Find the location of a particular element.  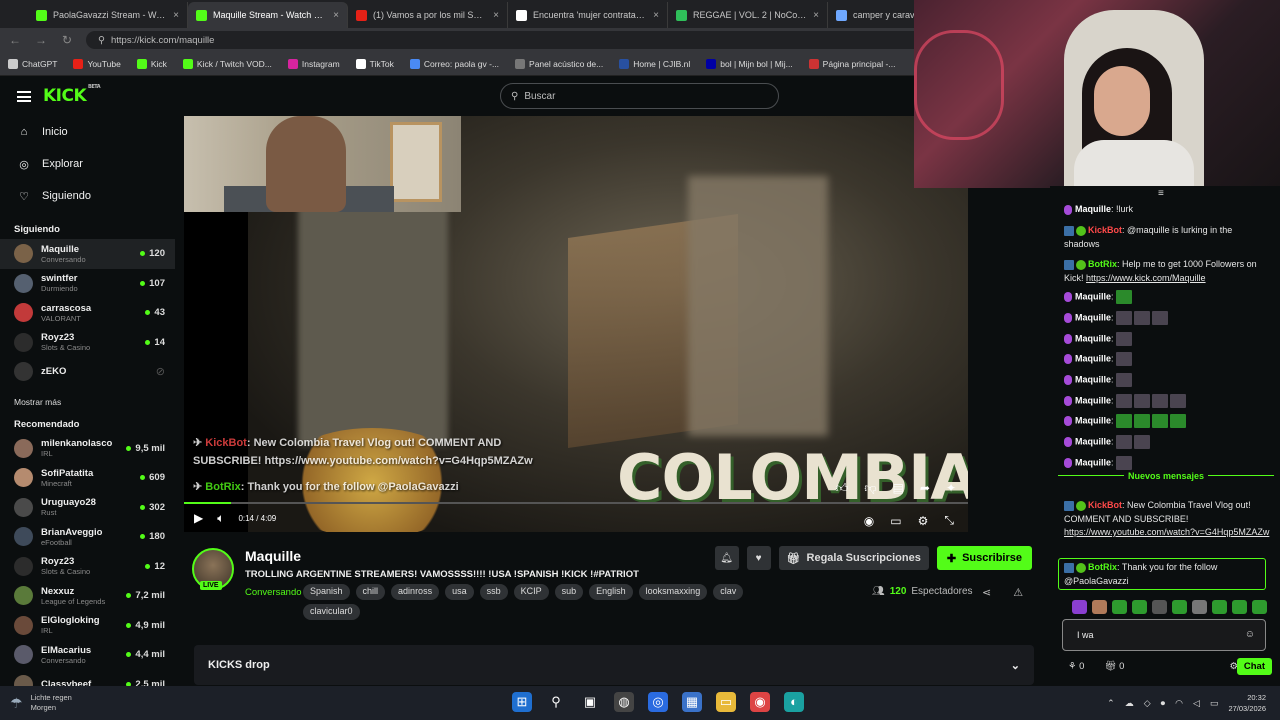

bookmark-item: Home | CJIB.nl is located at coordinates (654, 63).